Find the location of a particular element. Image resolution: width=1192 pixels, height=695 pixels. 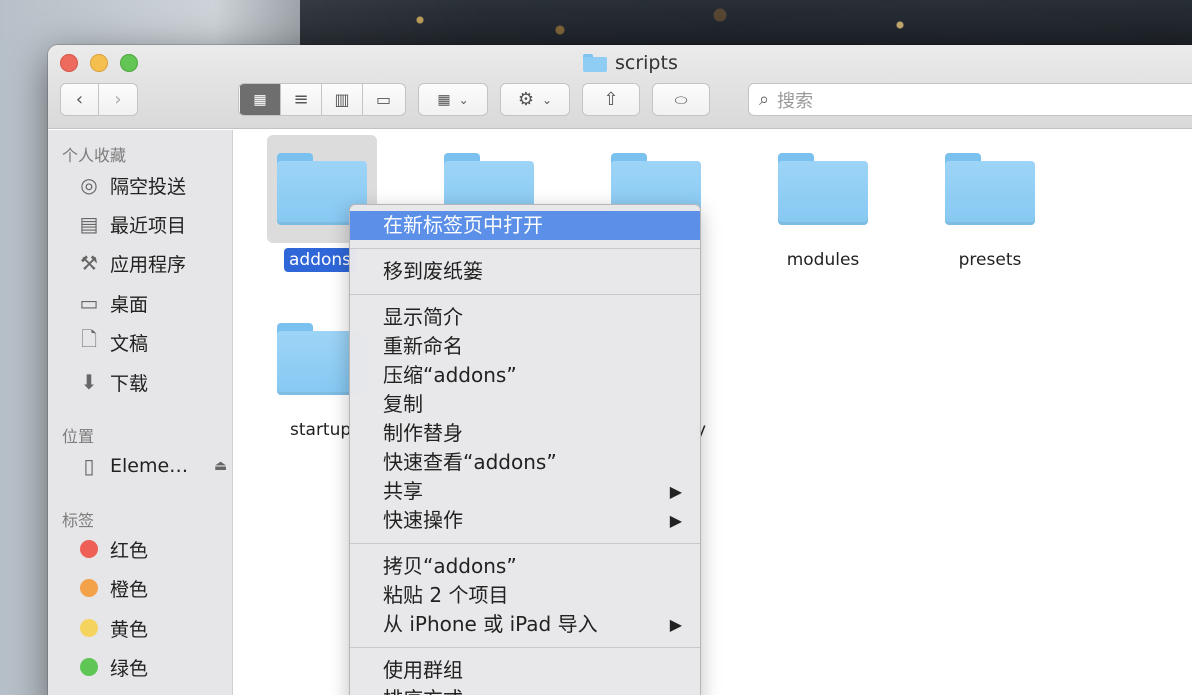

sidebar-locations-header: 位置 is located at coordinates (78, 436).